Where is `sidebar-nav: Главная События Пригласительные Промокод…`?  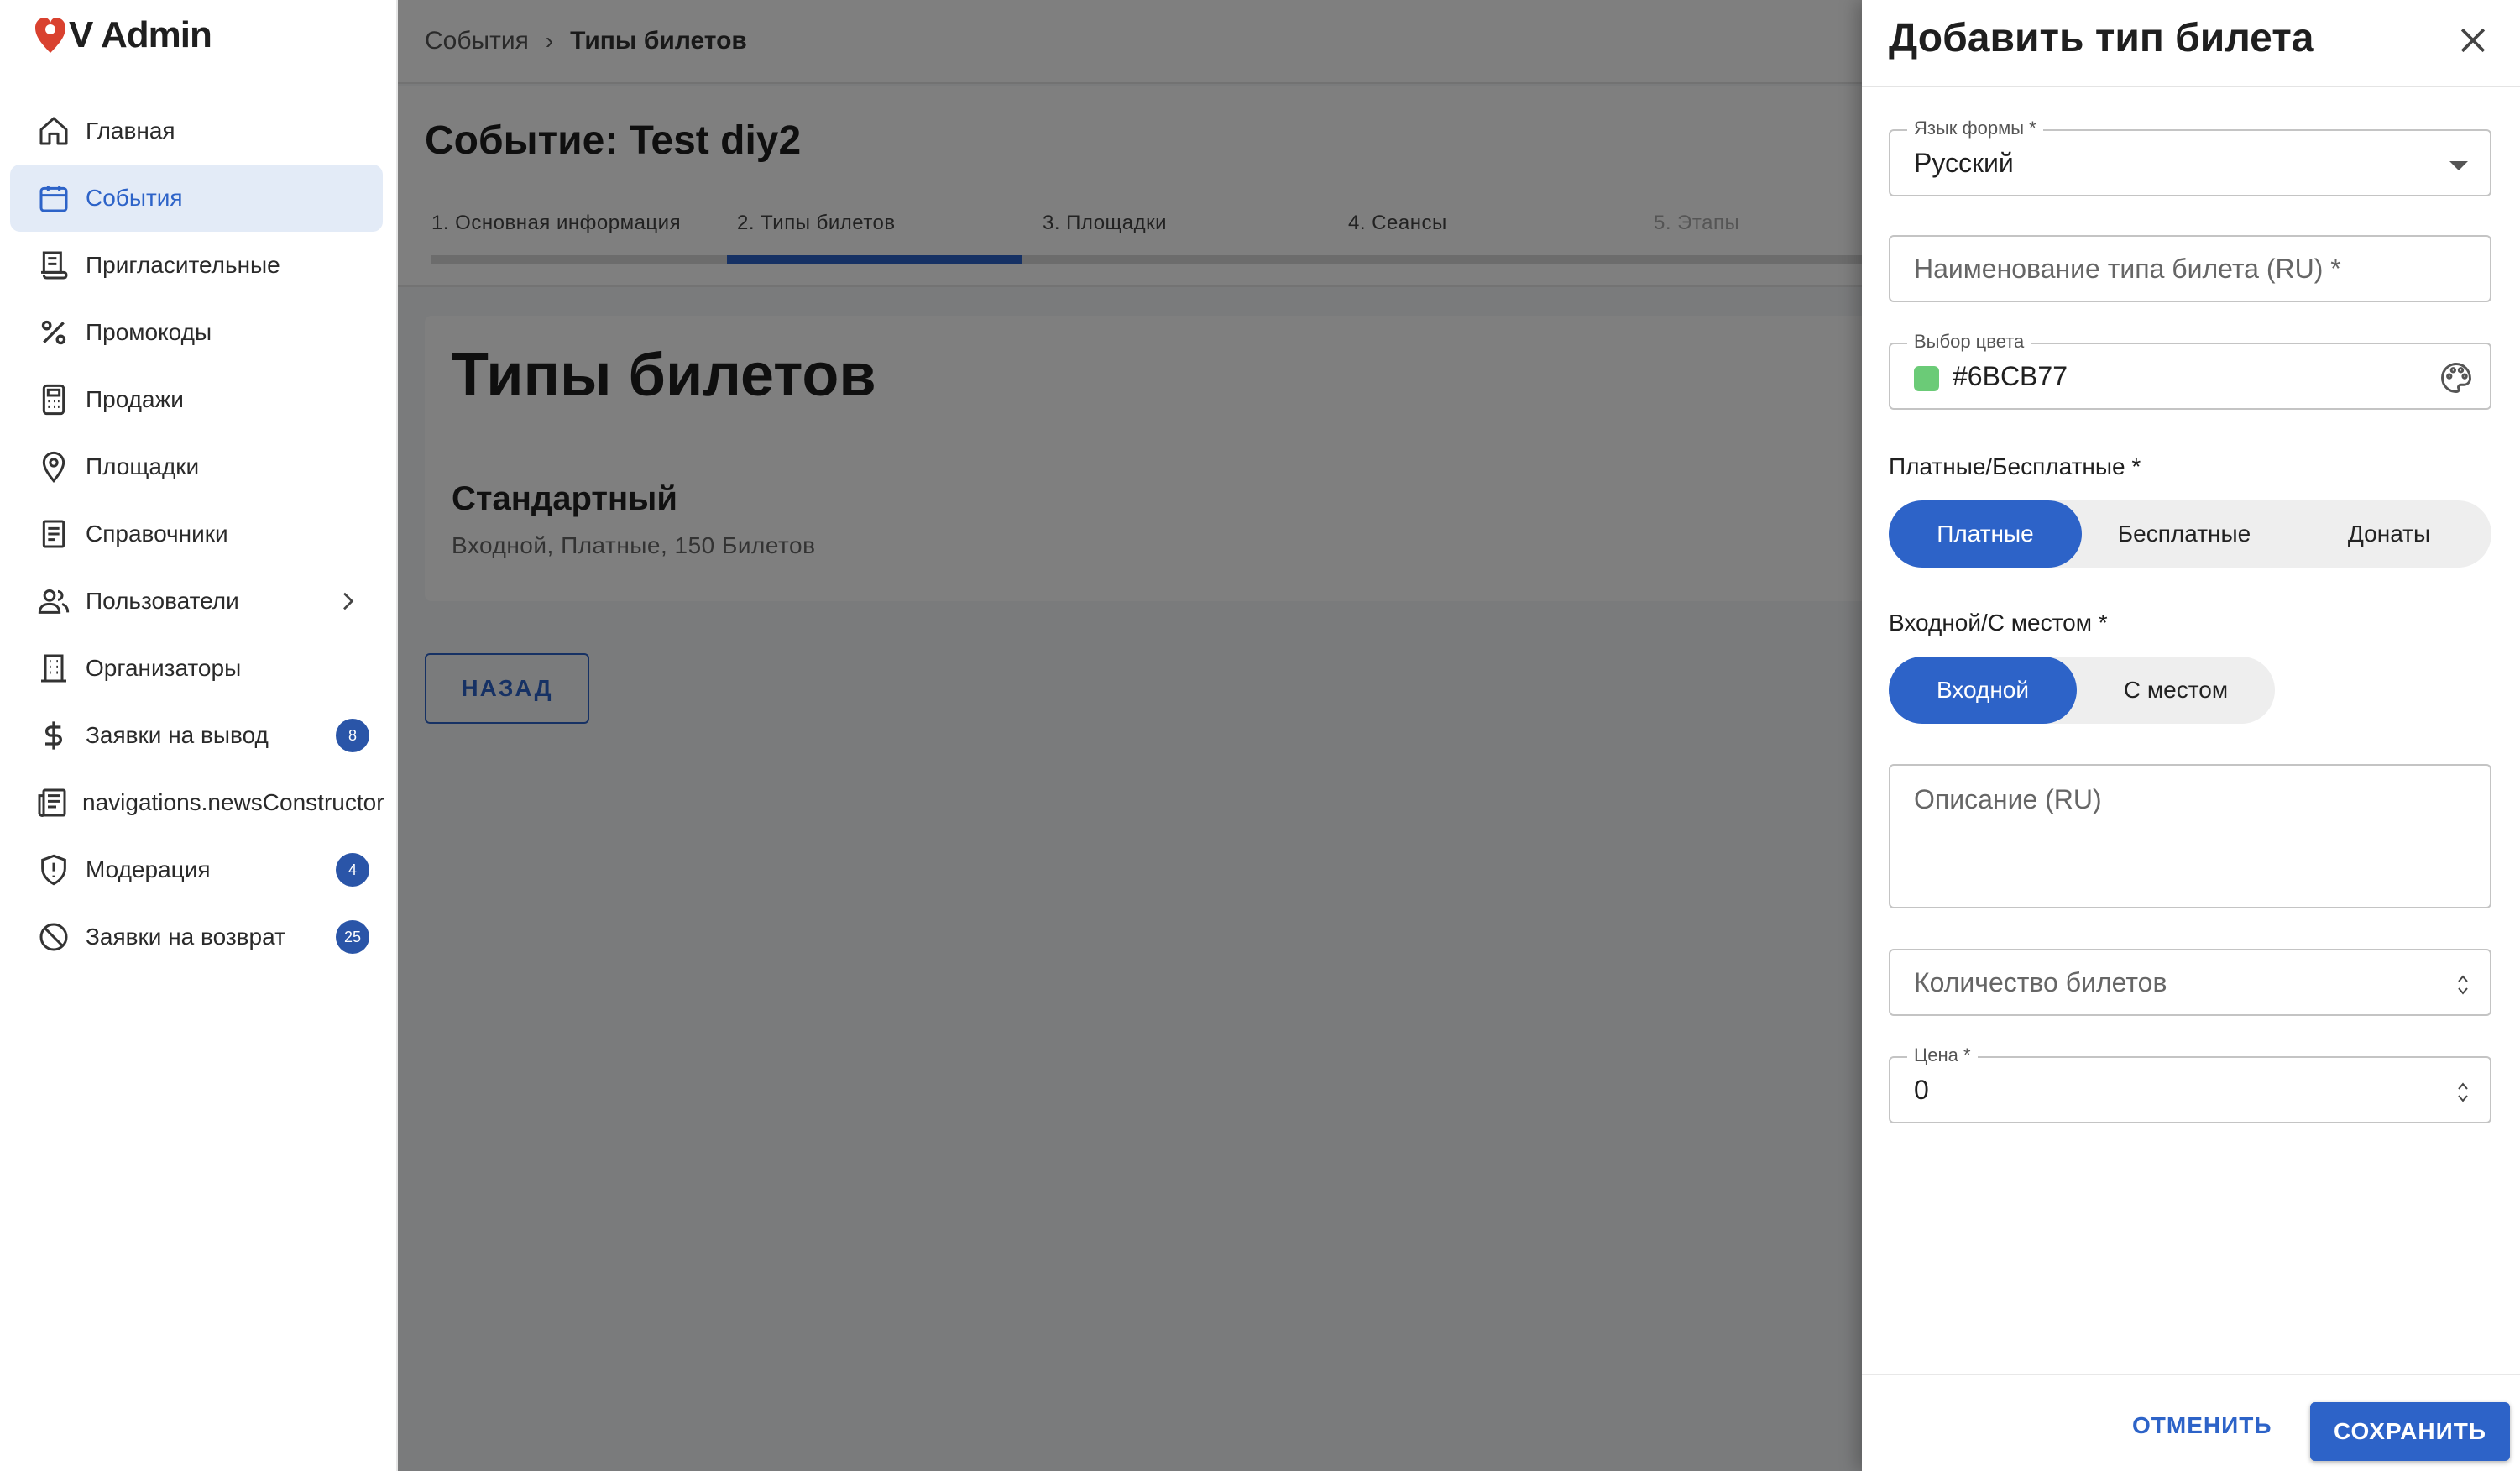 sidebar-nav: Главная События Пригласительные Промокод… is located at coordinates (197, 534).